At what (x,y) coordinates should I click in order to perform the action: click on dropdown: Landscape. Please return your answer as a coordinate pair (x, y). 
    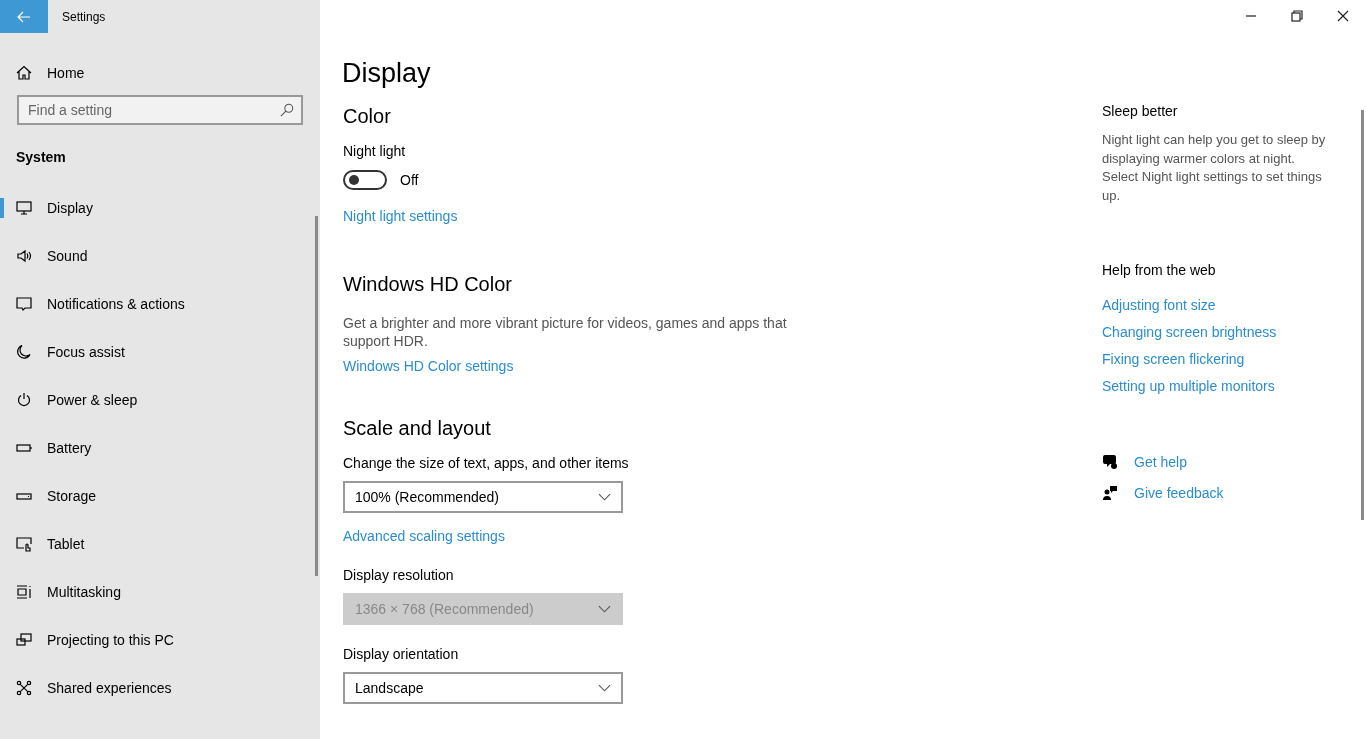
    Looking at the image, I should click on (483, 688).